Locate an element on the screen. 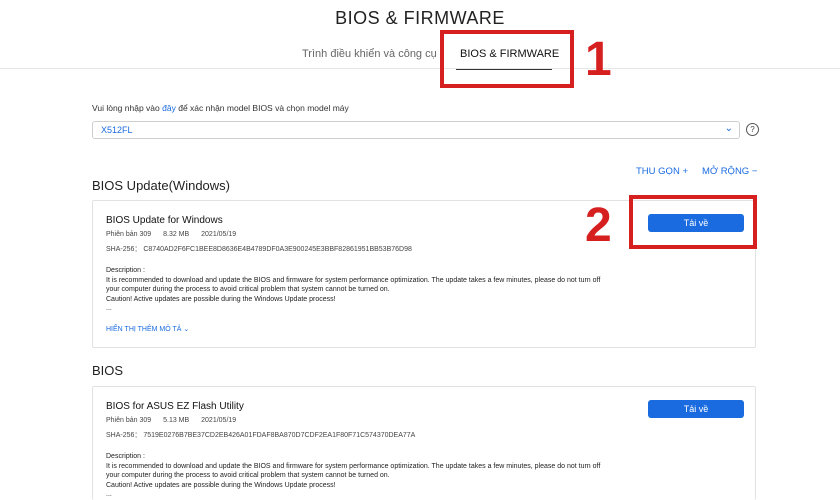 The width and height of the screenshot is (840, 500). model-select: X512FL ⌄ is located at coordinates (416, 130).